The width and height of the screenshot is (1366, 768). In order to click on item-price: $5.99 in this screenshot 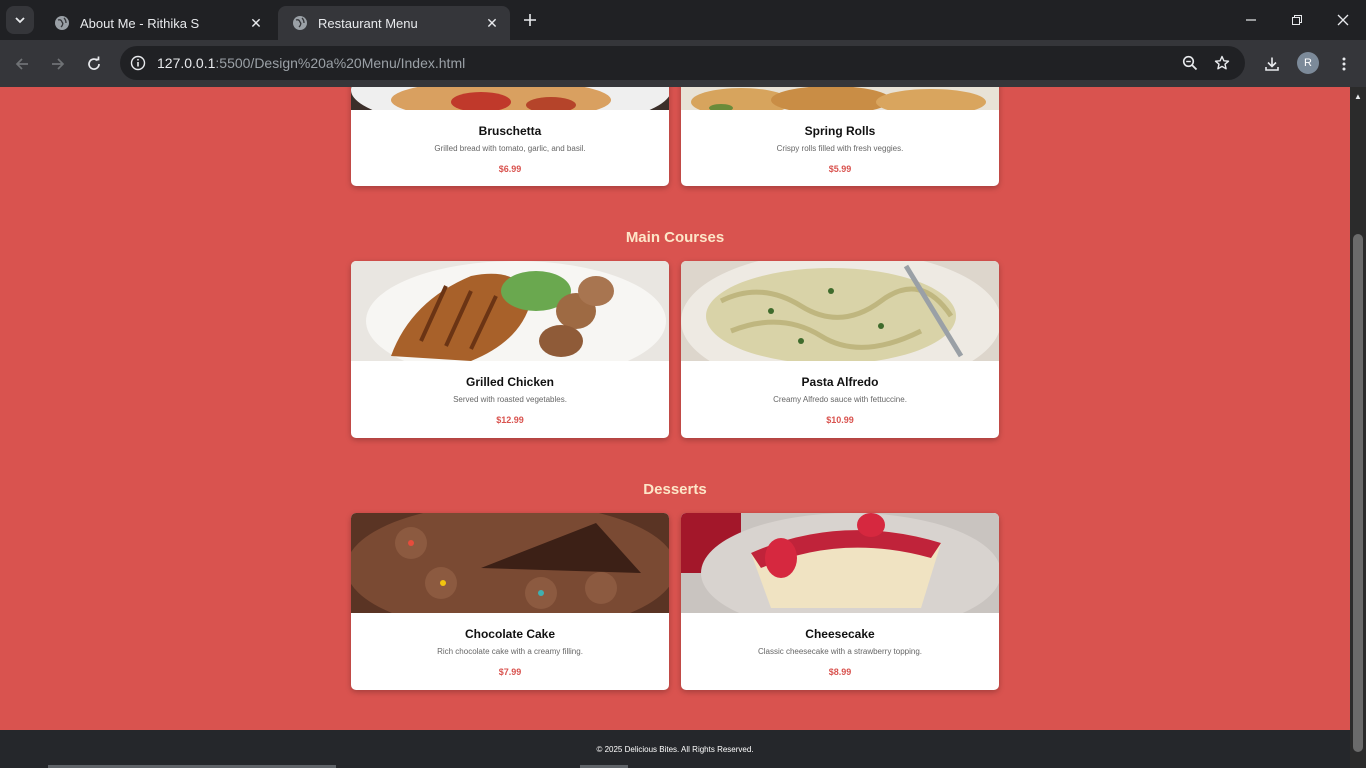, I will do `click(840, 169)`.